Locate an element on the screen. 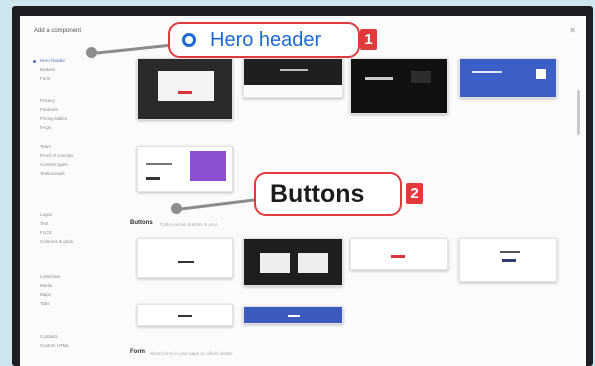 This screenshot has height=366, width=595. sidebar-item-columns: Columns & grids is located at coordinates (56, 241).